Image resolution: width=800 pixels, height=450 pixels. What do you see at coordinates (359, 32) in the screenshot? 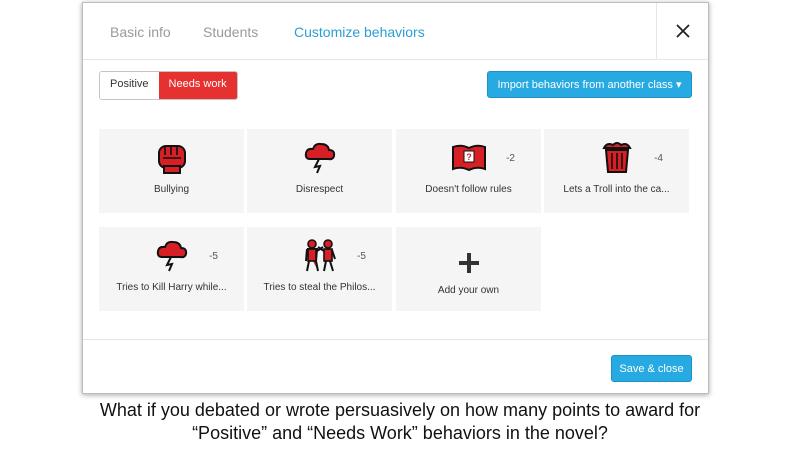
I see `tab-customize-behaviors: Customize behaviors` at bounding box center [359, 32].